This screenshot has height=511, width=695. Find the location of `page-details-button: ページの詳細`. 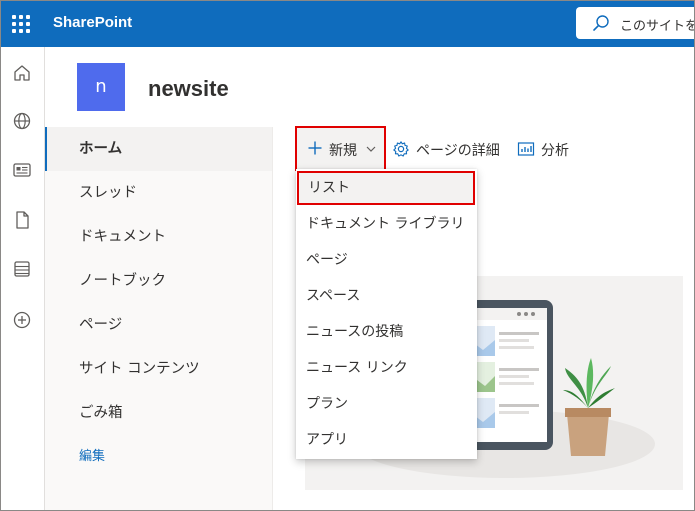

page-details-button: ページの詳細 is located at coordinates (452, 150).